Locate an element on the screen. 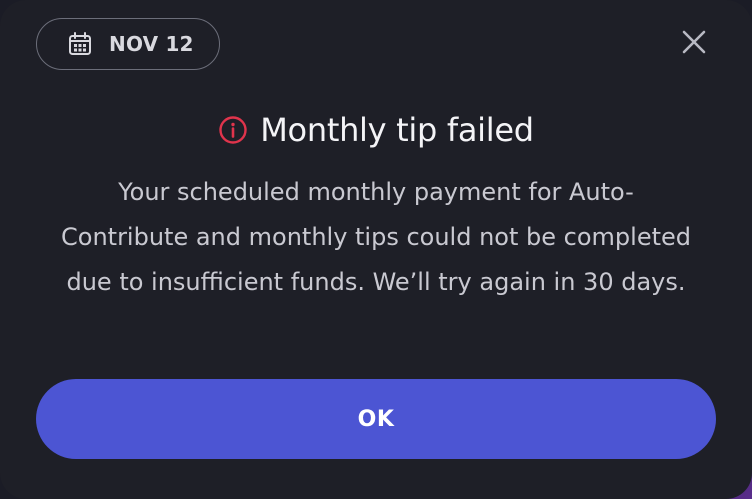 This screenshot has height=499, width=752. ok-button: OK is located at coordinates (376, 419).